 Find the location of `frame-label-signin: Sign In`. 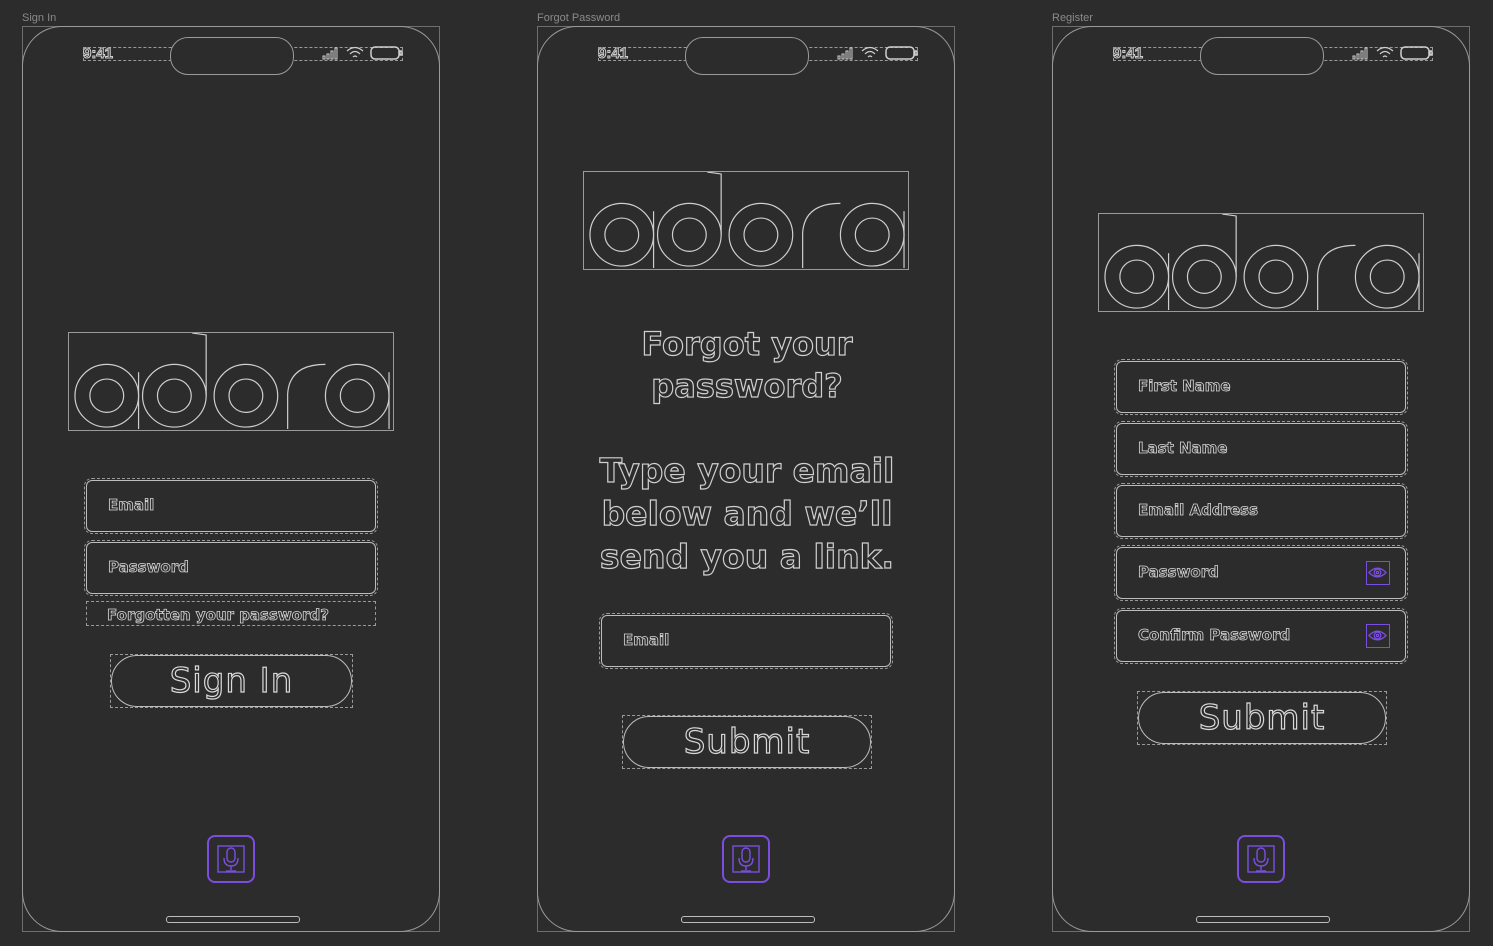

frame-label-signin: Sign In is located at coordinates (39, 18).